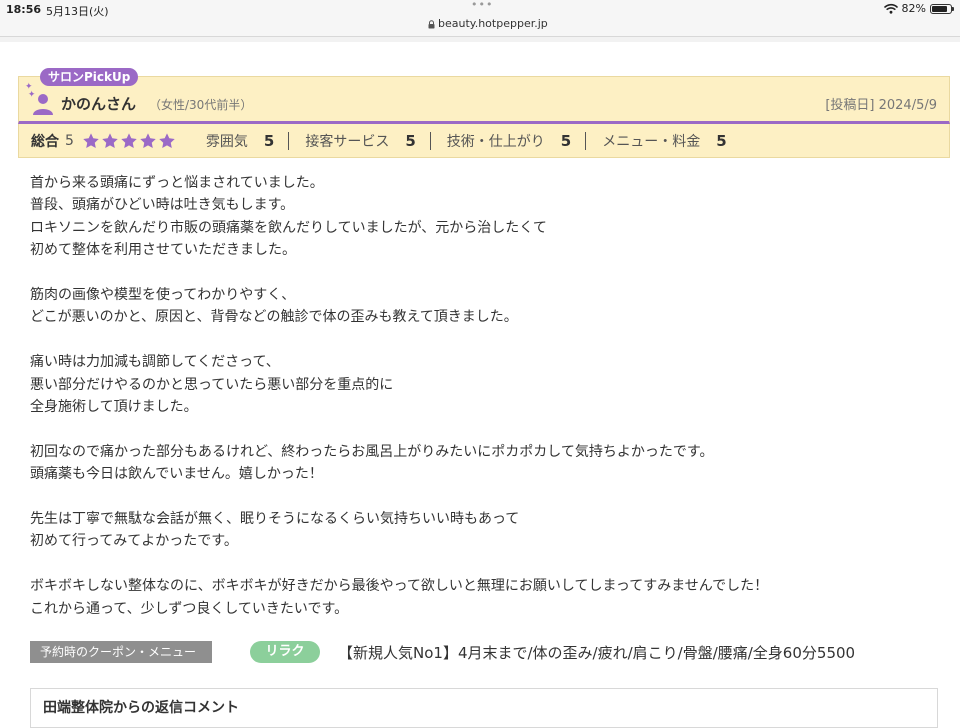 The image size is (960, 728). What do you see at coordinates (274, 317) in the screenshot?
I see `review-line: どこが悪いのかと、原因と、背骨などの触診で体の歪みも教えて頂きました。` at bounding box center [274, 317].